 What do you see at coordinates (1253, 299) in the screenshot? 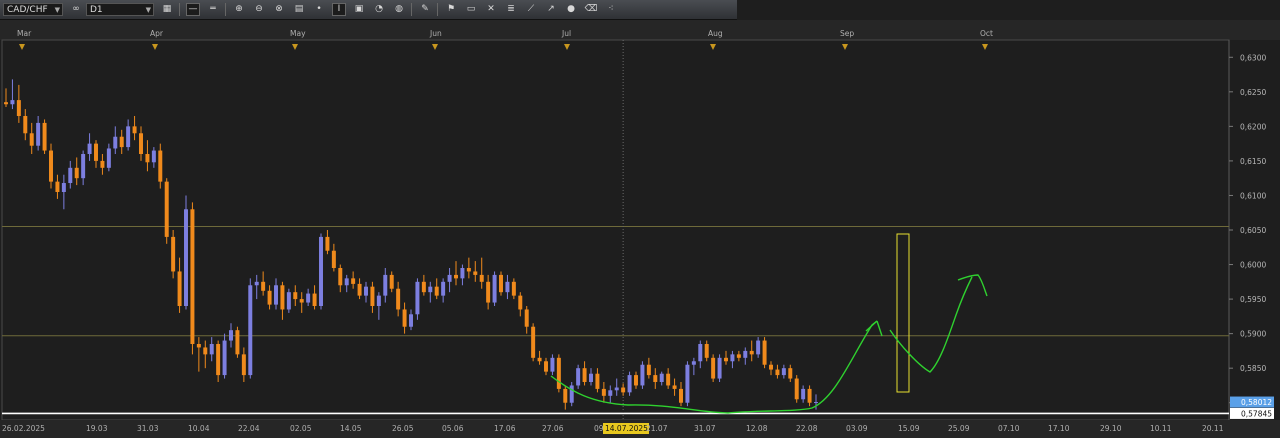
I see `price-tick-label: 0,5950` at bounding box center [1253, 299].